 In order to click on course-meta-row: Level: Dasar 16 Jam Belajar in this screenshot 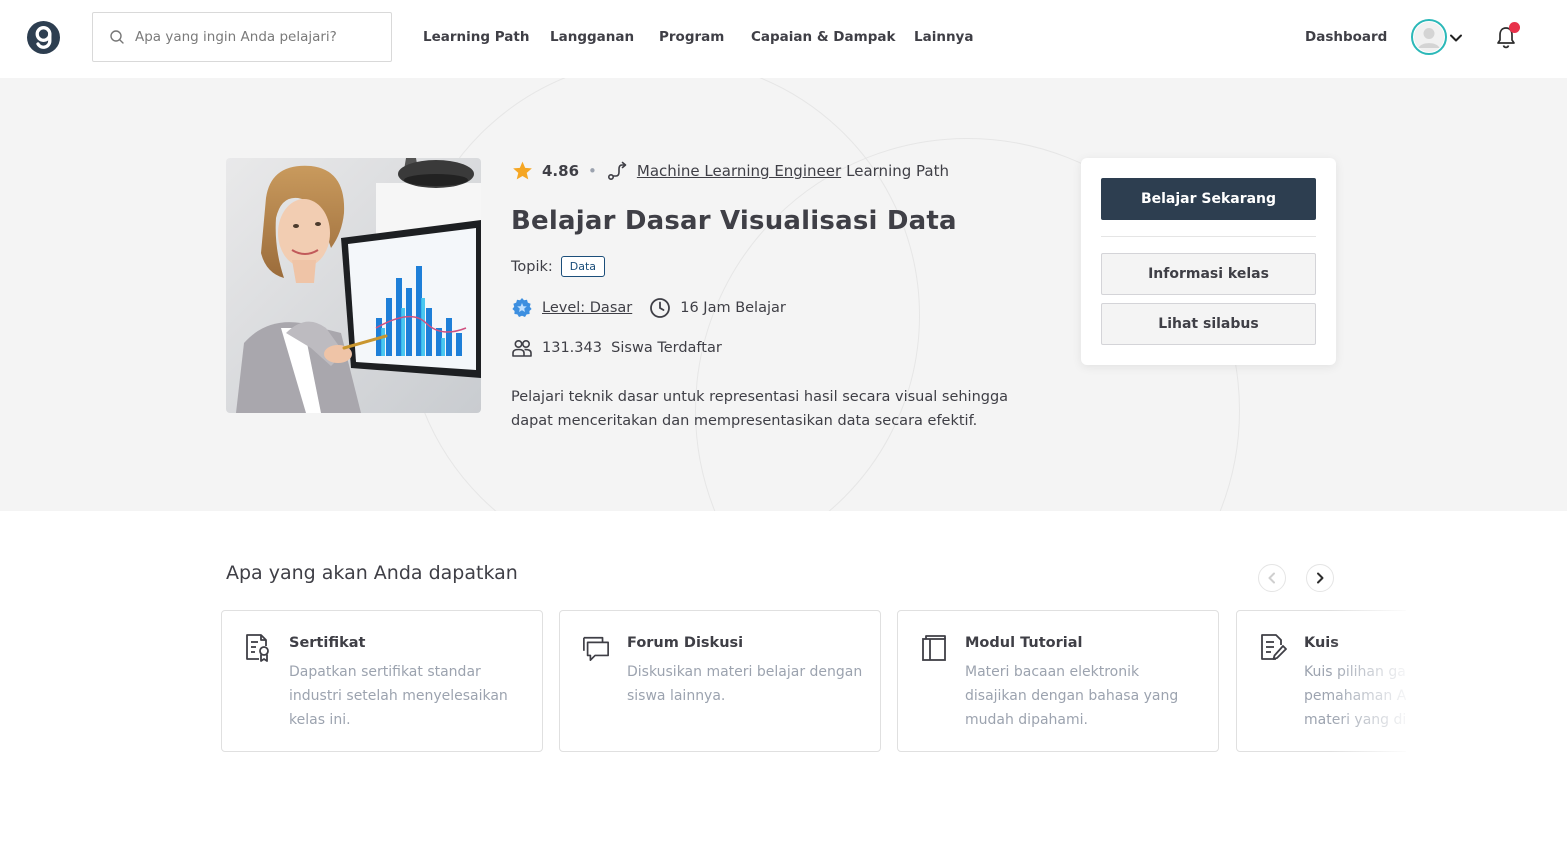, I will do `click(648, 308)`.